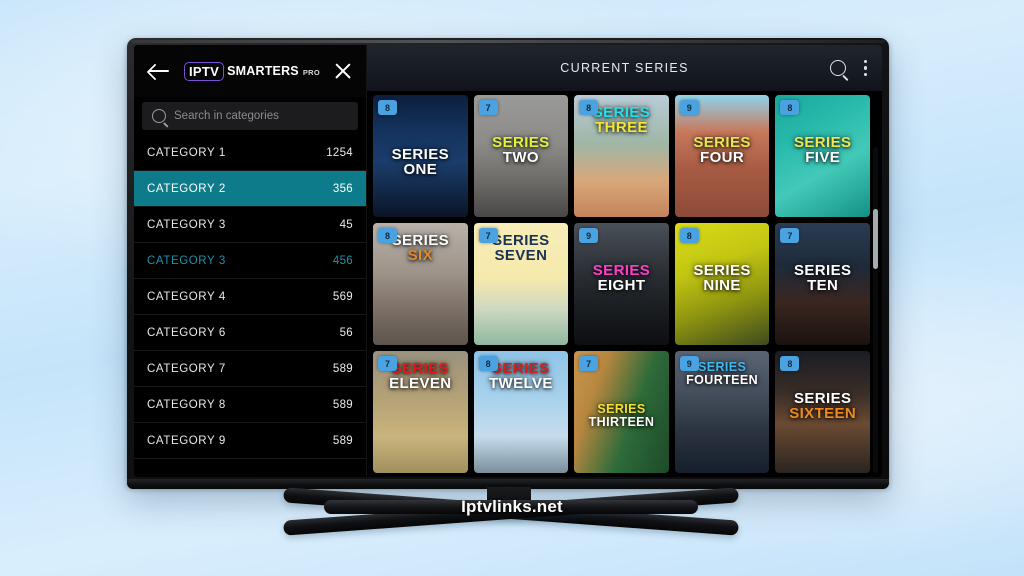 The image size is (1024, 576). I want to click on series-tile: 8 SERIES NINE, so click(722, 284).